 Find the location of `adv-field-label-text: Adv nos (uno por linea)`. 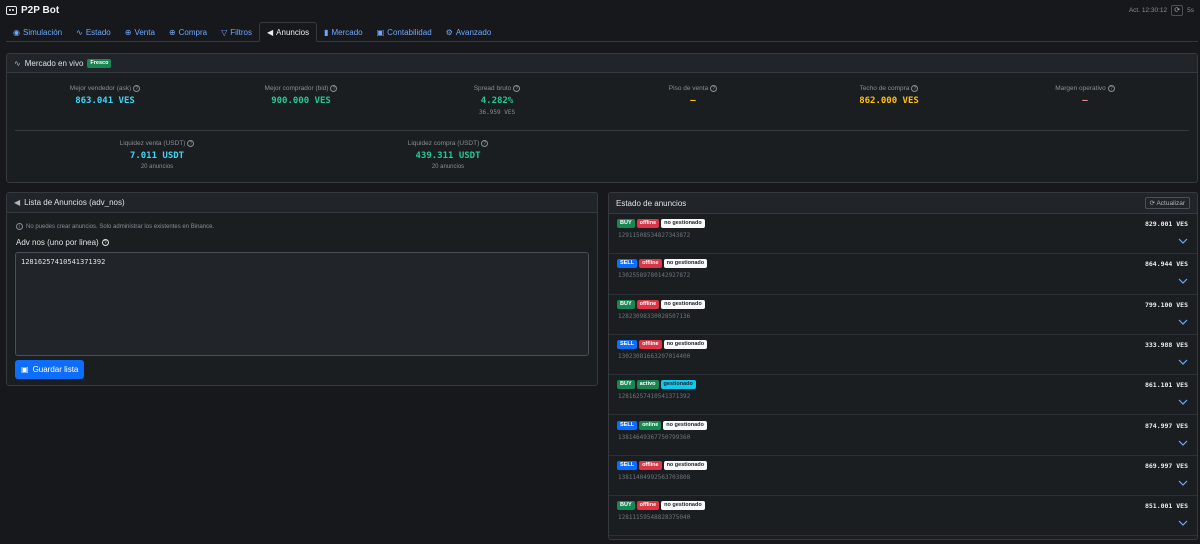

adv-field-label-text: Adv nos (uno por linea) is located at coordinates (57, 242).